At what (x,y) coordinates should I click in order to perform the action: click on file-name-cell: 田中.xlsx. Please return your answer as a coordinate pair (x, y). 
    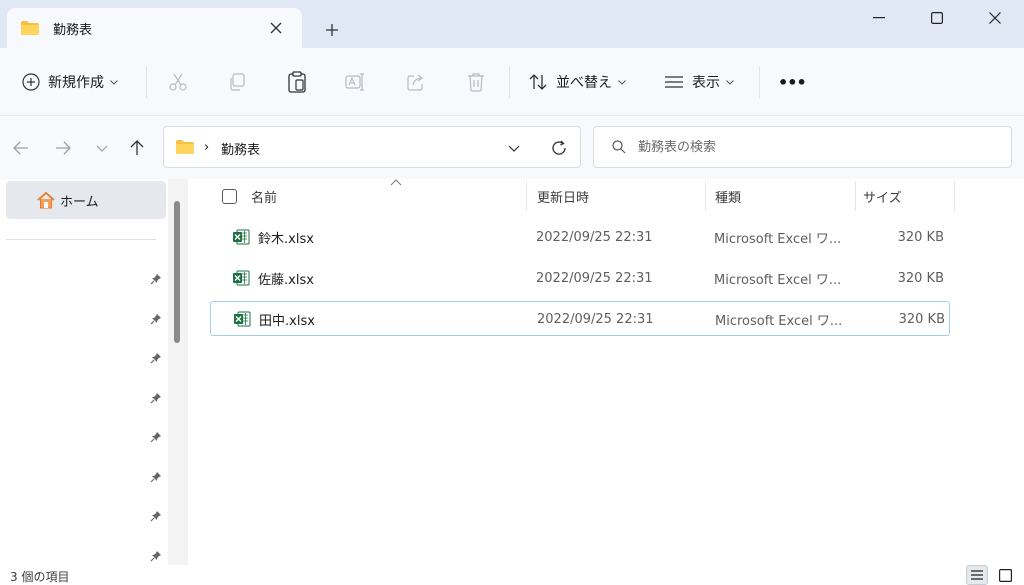
    Looking at the image, I should click on (274, 319).